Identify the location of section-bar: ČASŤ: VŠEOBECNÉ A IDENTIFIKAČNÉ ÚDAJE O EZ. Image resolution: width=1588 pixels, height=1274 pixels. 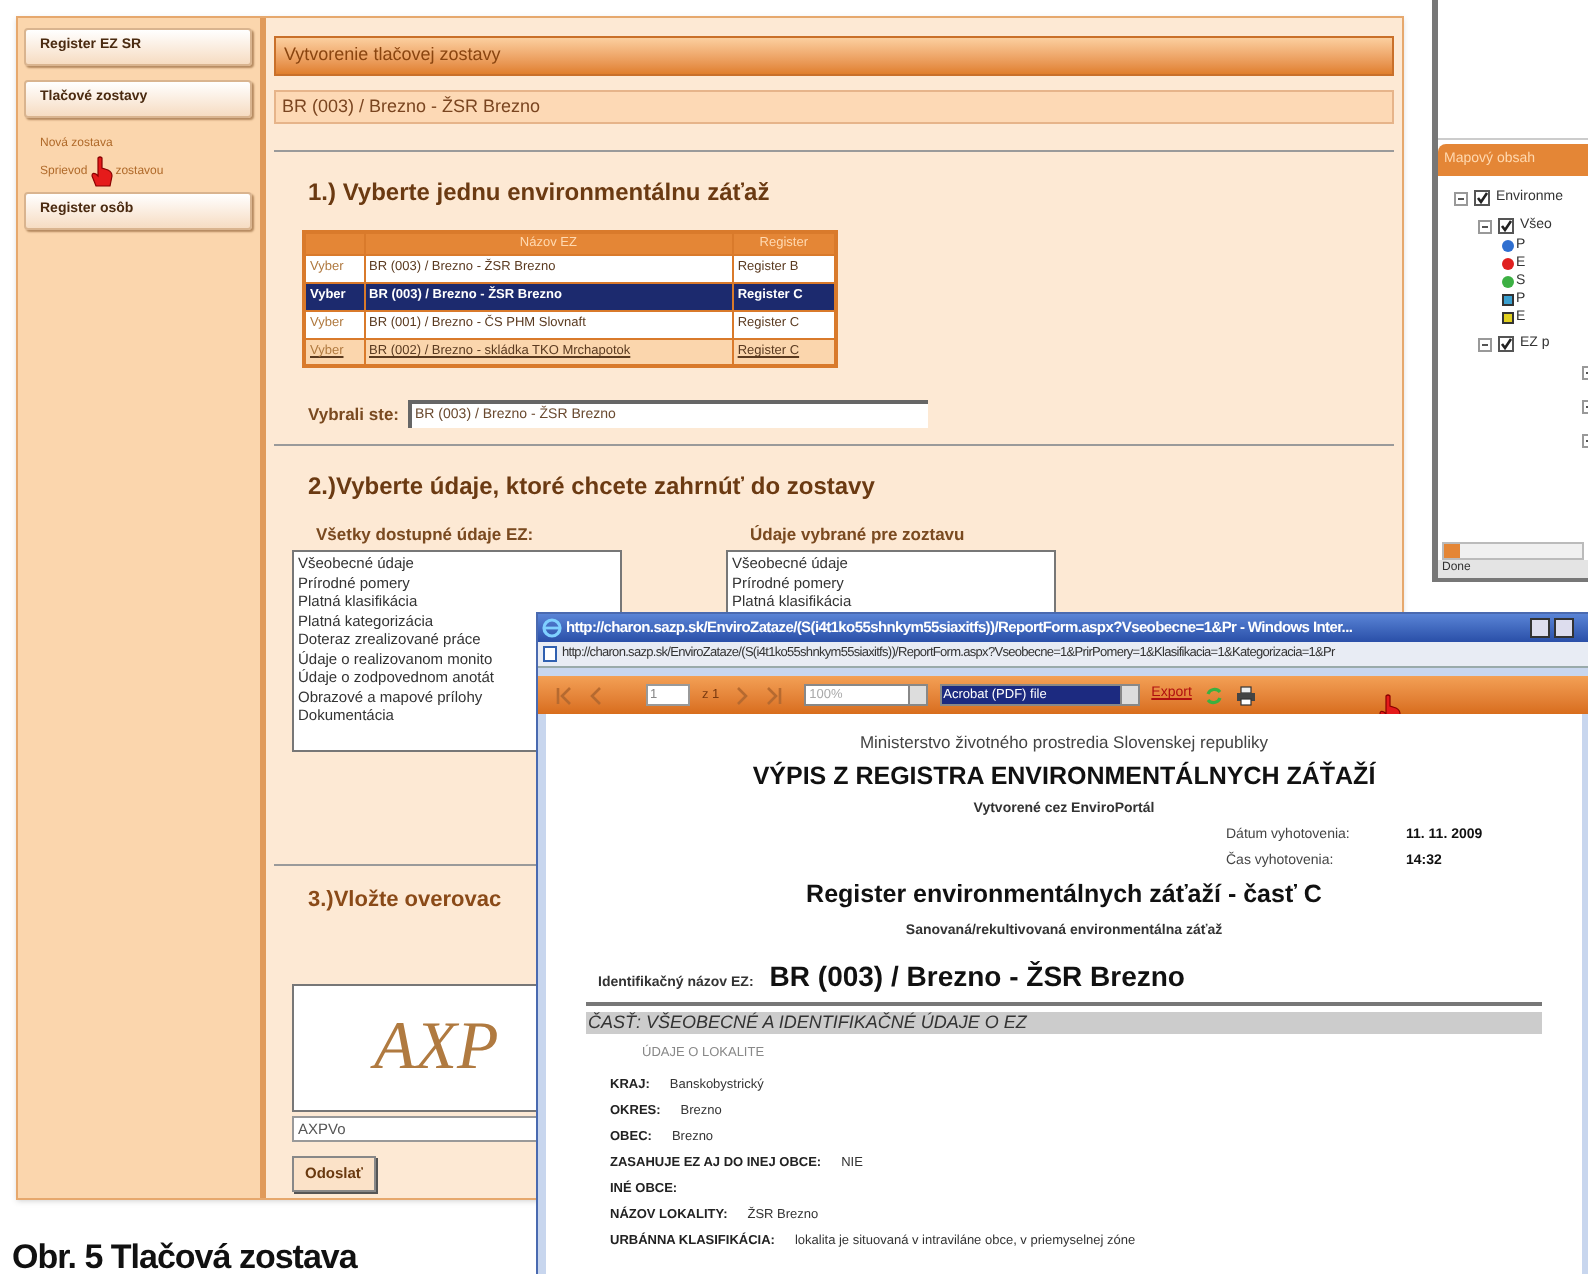
(1064, 1023).